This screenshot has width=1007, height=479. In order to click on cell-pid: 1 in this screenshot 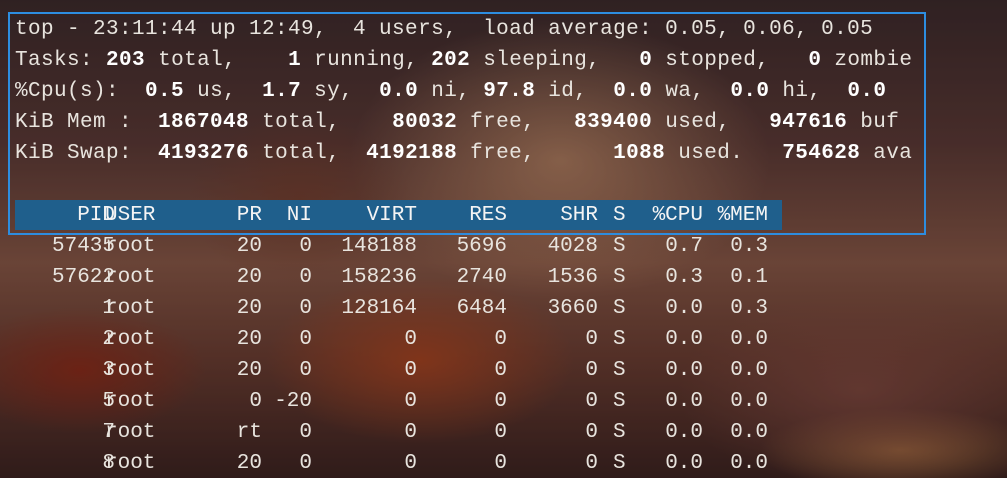, I will do `click(108, 308)`.